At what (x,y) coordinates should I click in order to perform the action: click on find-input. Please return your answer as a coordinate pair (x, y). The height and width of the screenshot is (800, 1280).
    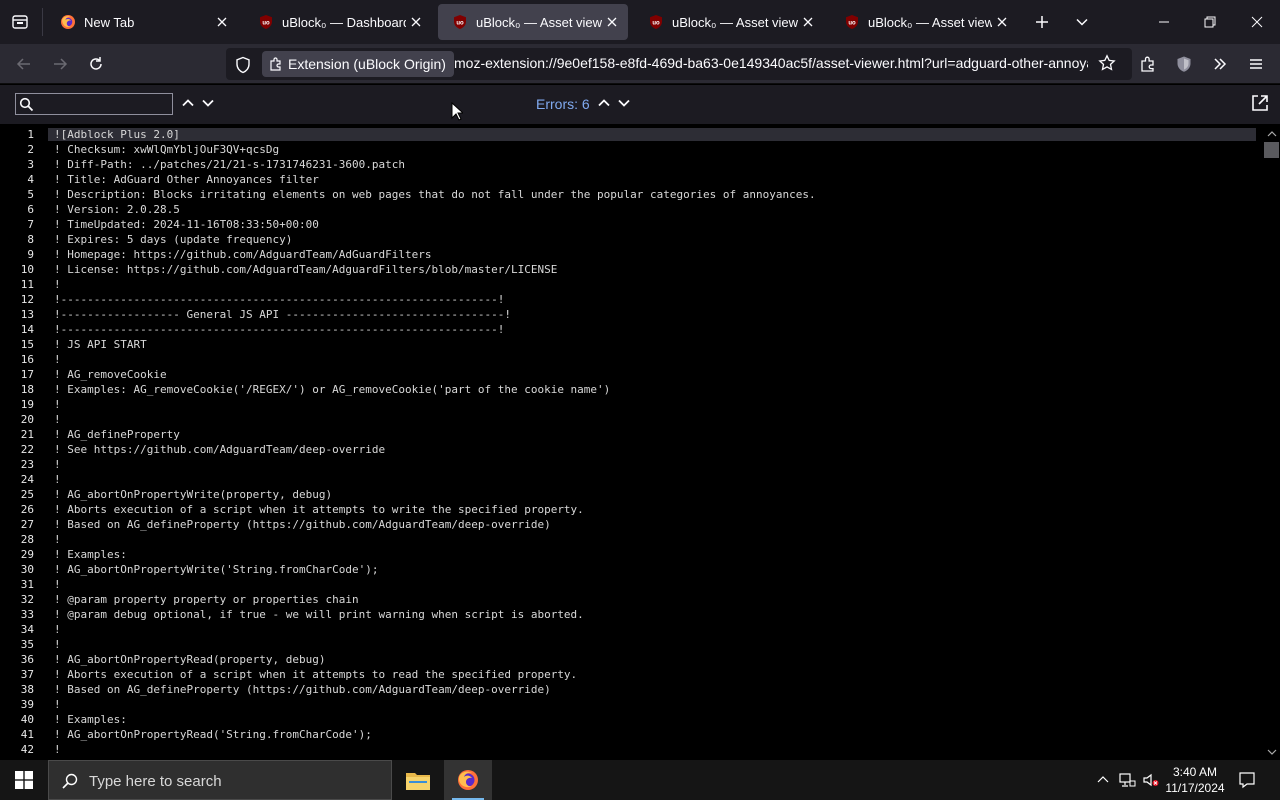
    Looking at the image, I should click on (103, 104).